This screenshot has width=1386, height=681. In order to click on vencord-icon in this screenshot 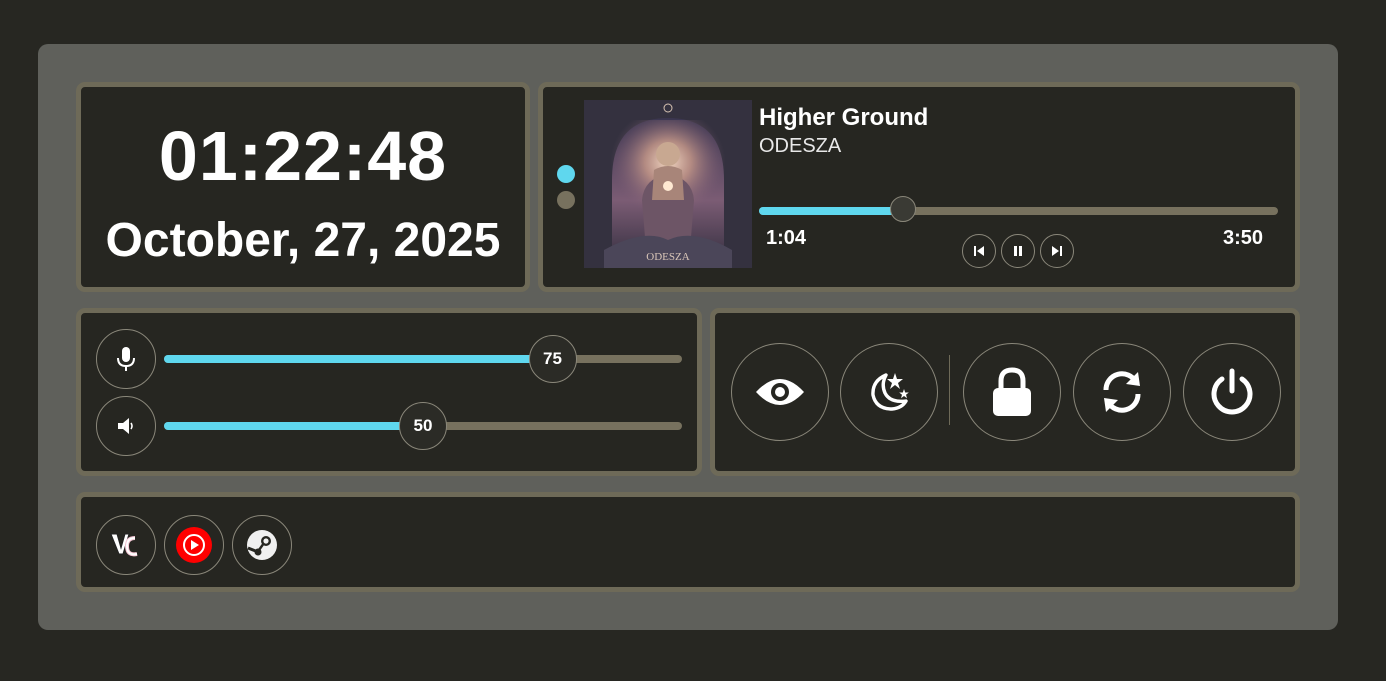, I will do `click(124, 545)`.